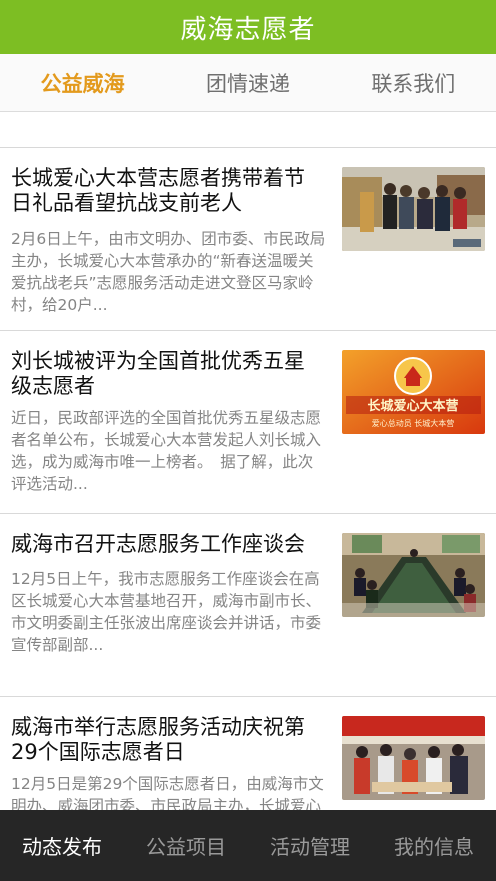 This screenshot has width=496, height=881. I want to click on news-title: 威海市召开志愿服务工作座谈会, so click(158, 544).